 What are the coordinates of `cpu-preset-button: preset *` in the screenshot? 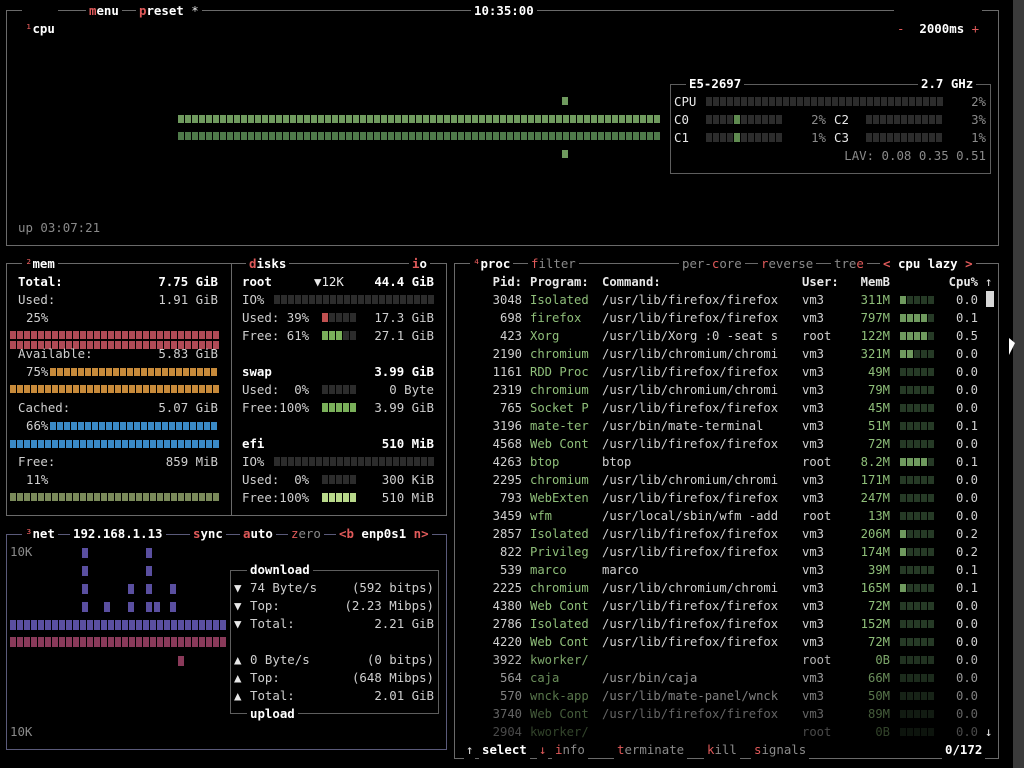 It's located at (169, 11).